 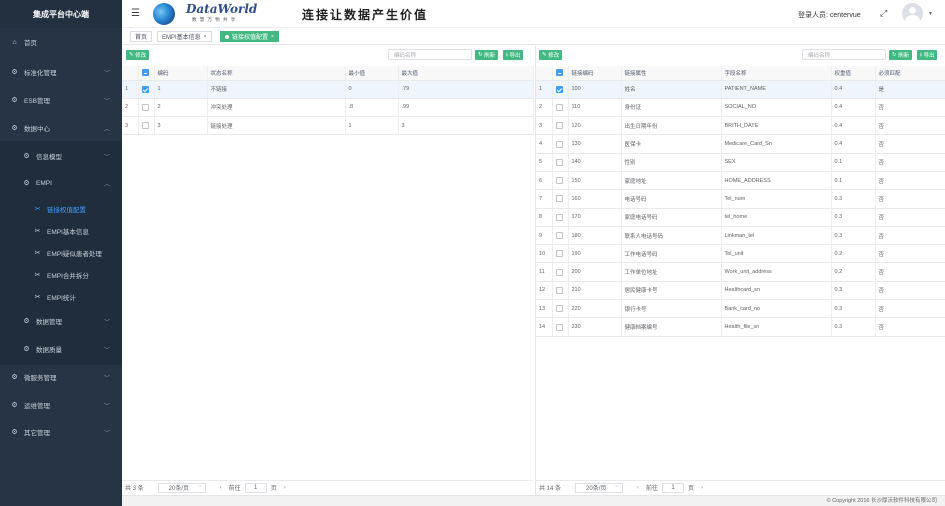 What do you see at coordinates (328, 89) in the screenshot?
I see `table-row: 1 1 不链接 0.79` at bounding box center [328, 89].